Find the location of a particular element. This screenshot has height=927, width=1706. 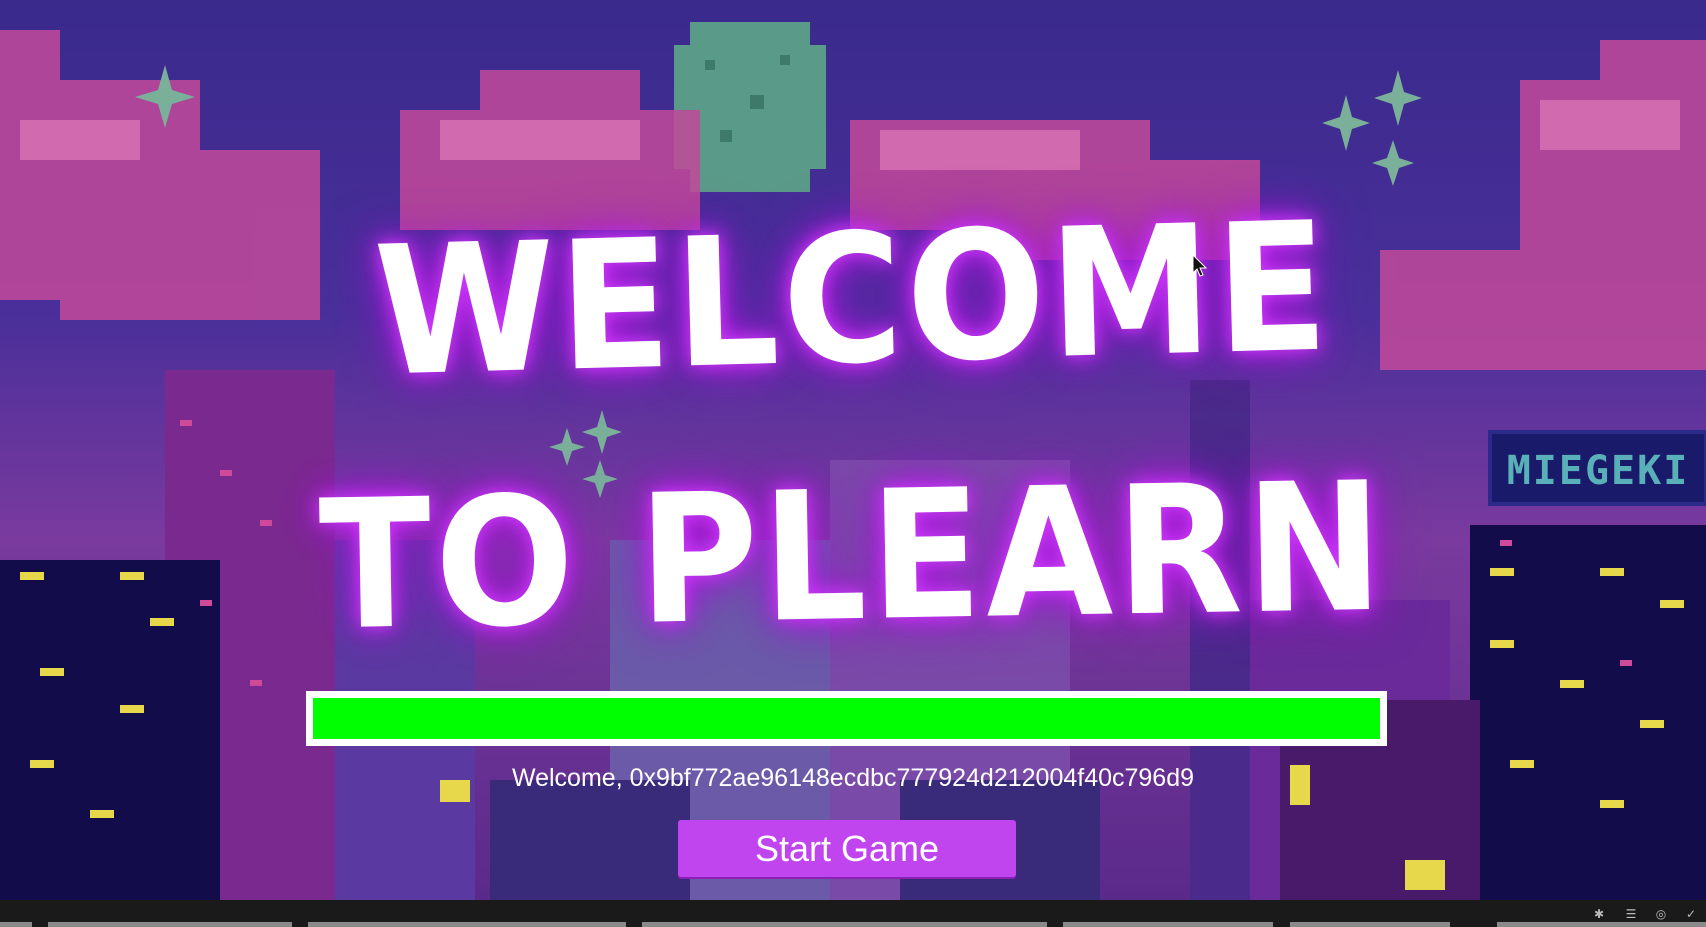

tray-icon: ✓ is located at coordinates (1691, 914).